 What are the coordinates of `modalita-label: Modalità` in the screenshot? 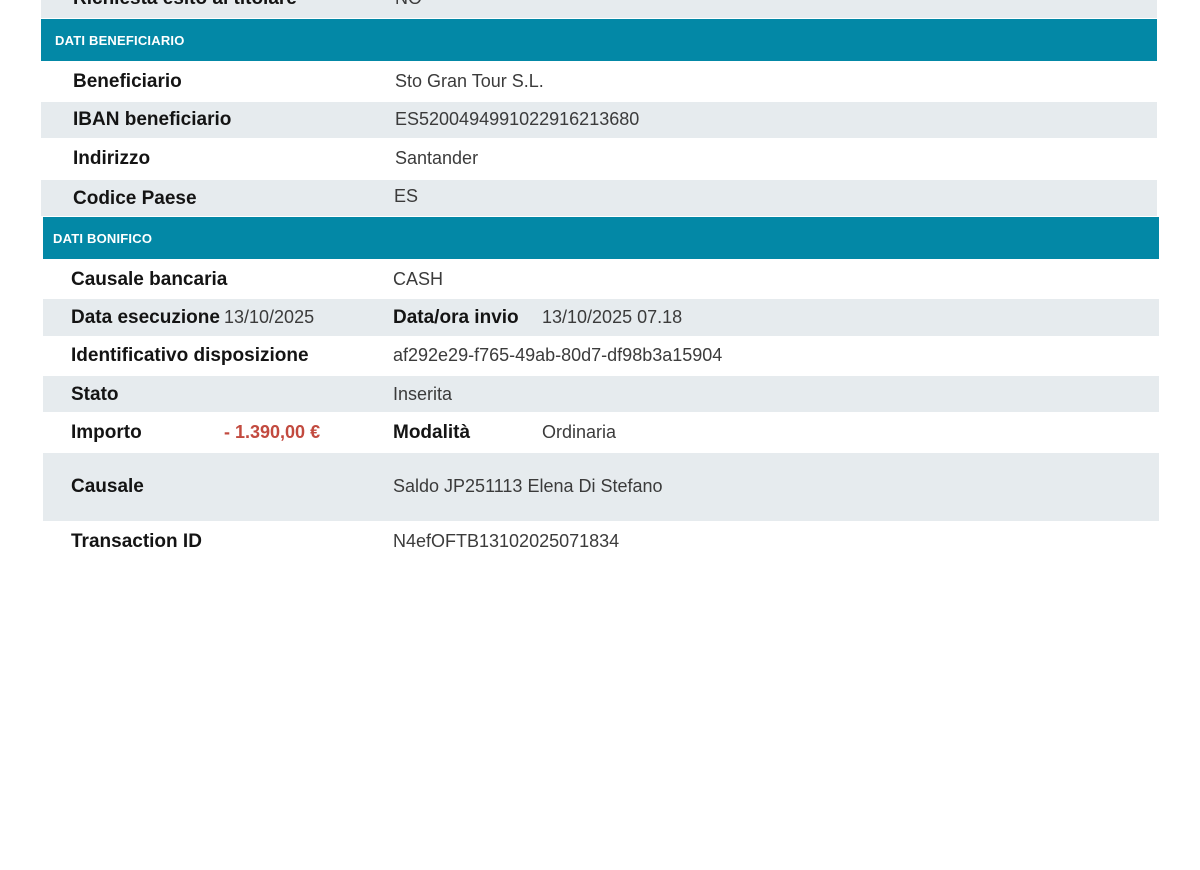 It's located at (432, 432).